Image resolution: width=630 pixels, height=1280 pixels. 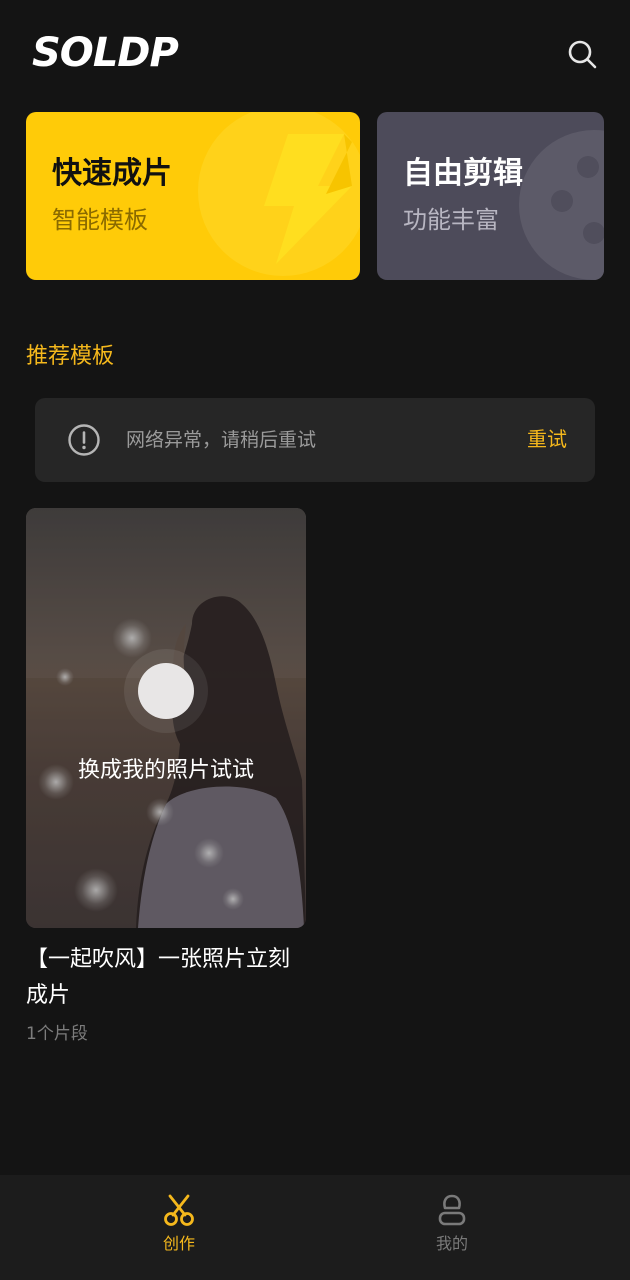 I want to click on free-edit-title: 自由剪辑, so click(x=463, y=173).